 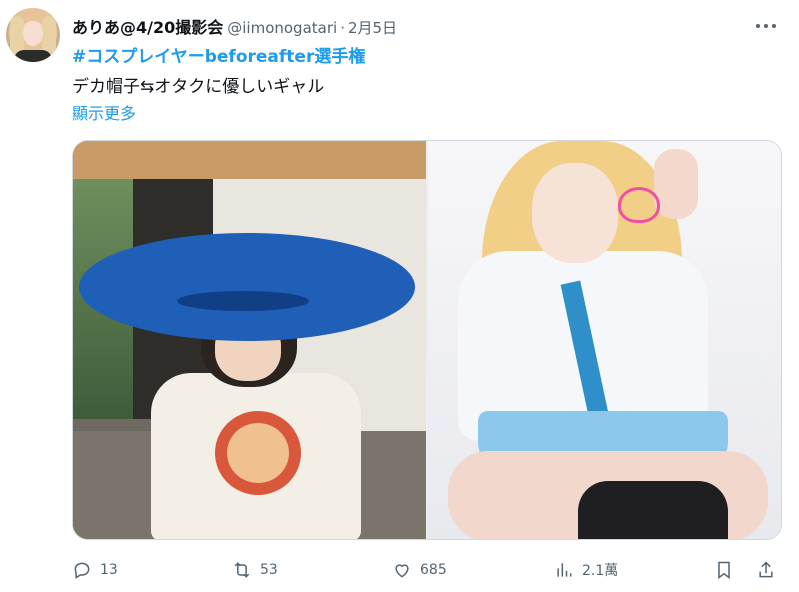 I want to click on share-icon, so click(x=766, y=569).